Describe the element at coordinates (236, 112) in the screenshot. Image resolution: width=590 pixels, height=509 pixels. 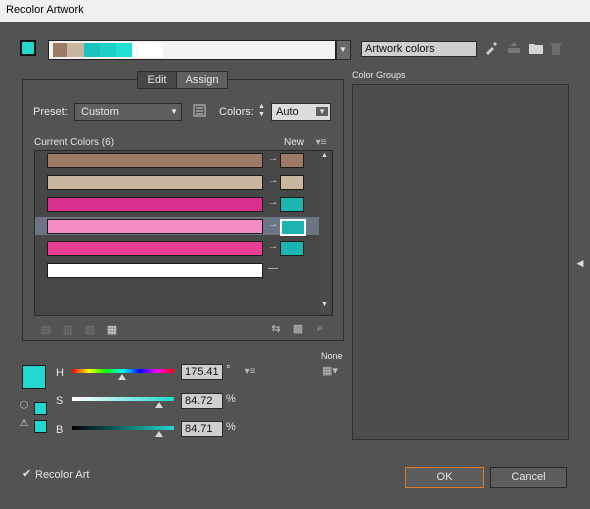
I see `colors-label: Colors:` at that location.